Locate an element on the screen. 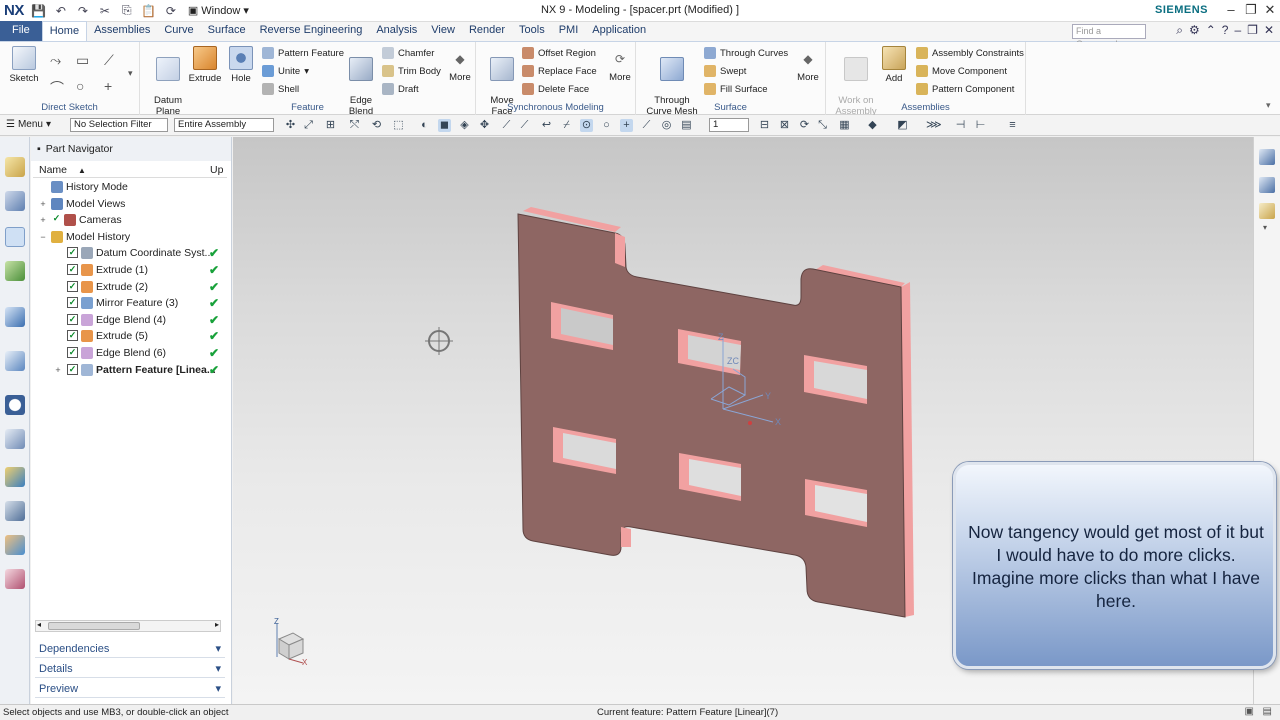  paste-icon: 📋 is located at coordinates (149, 11).